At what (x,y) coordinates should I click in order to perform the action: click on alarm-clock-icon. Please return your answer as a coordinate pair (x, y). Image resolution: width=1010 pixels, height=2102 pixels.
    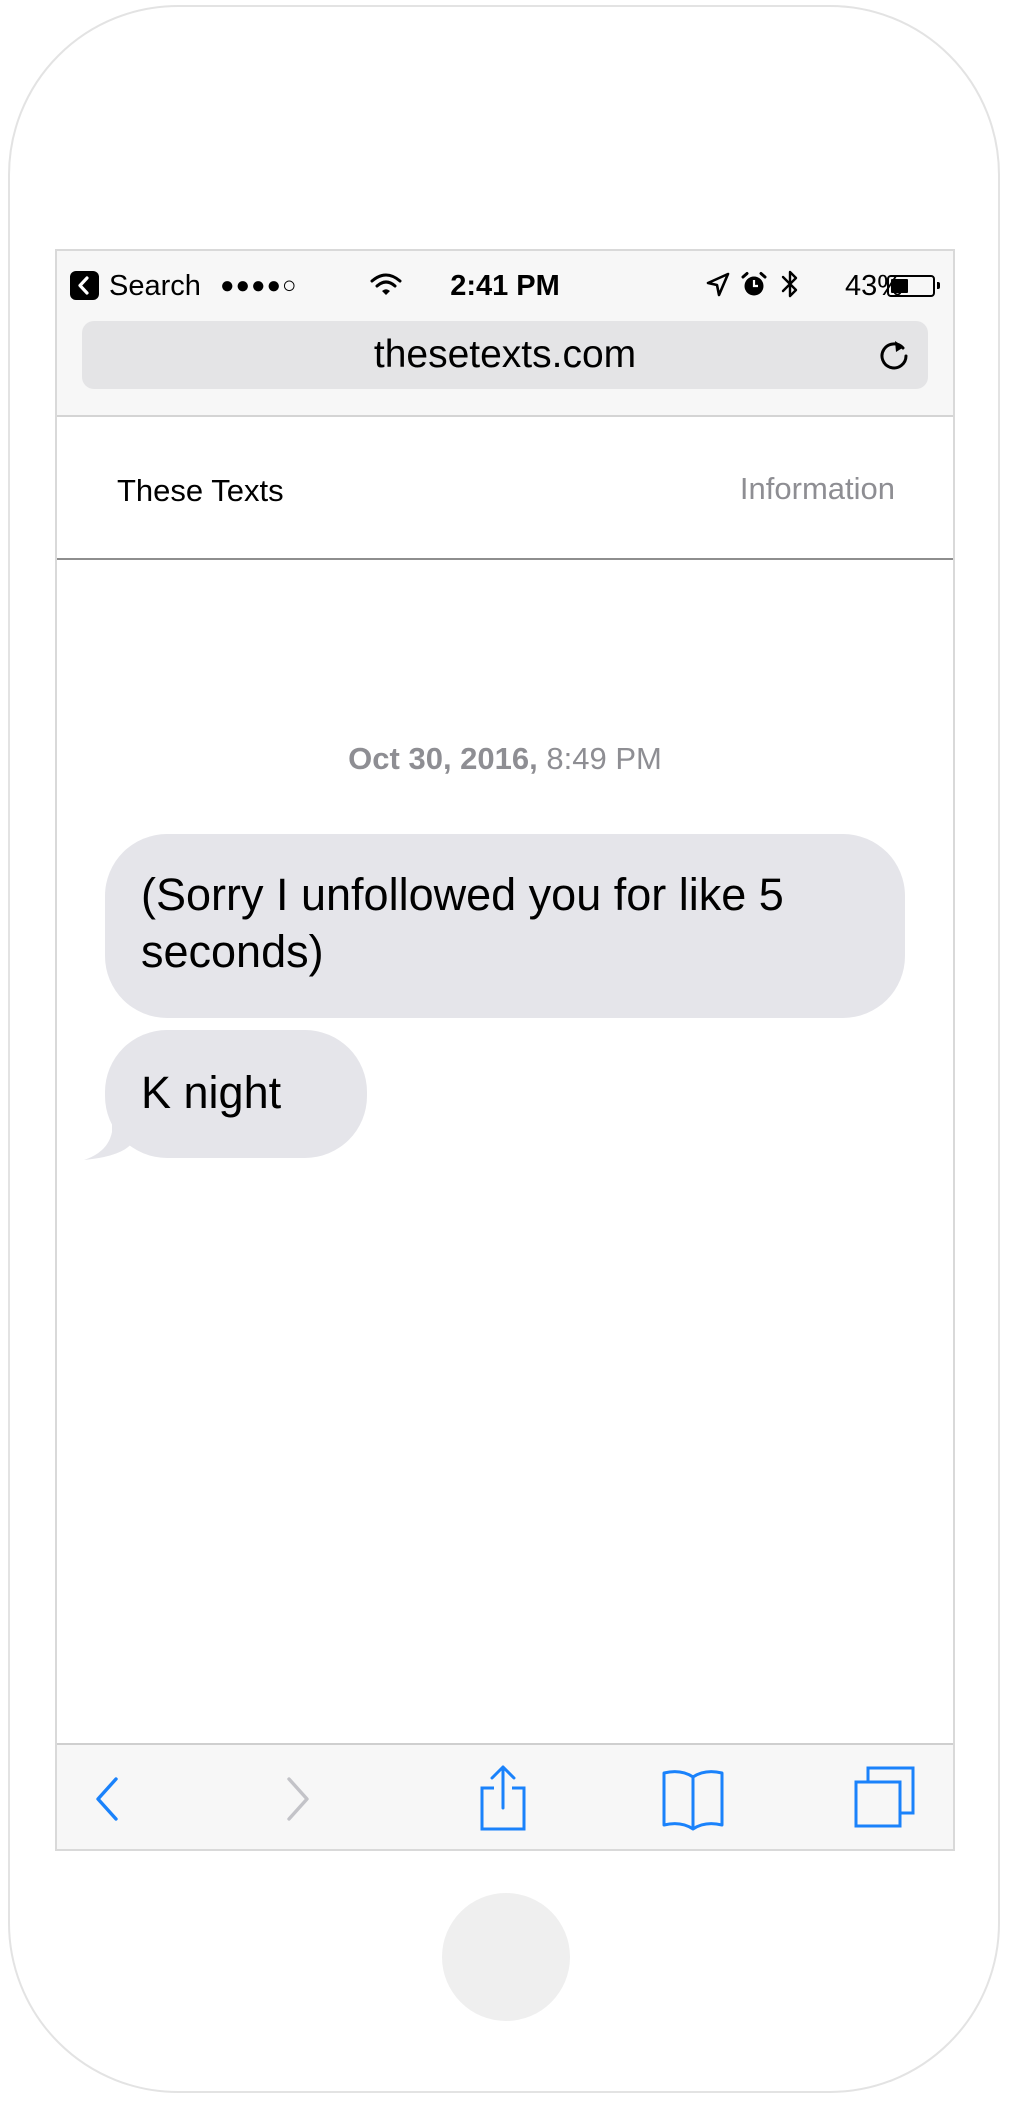
    Looking at the image, I should click on (754, 284).